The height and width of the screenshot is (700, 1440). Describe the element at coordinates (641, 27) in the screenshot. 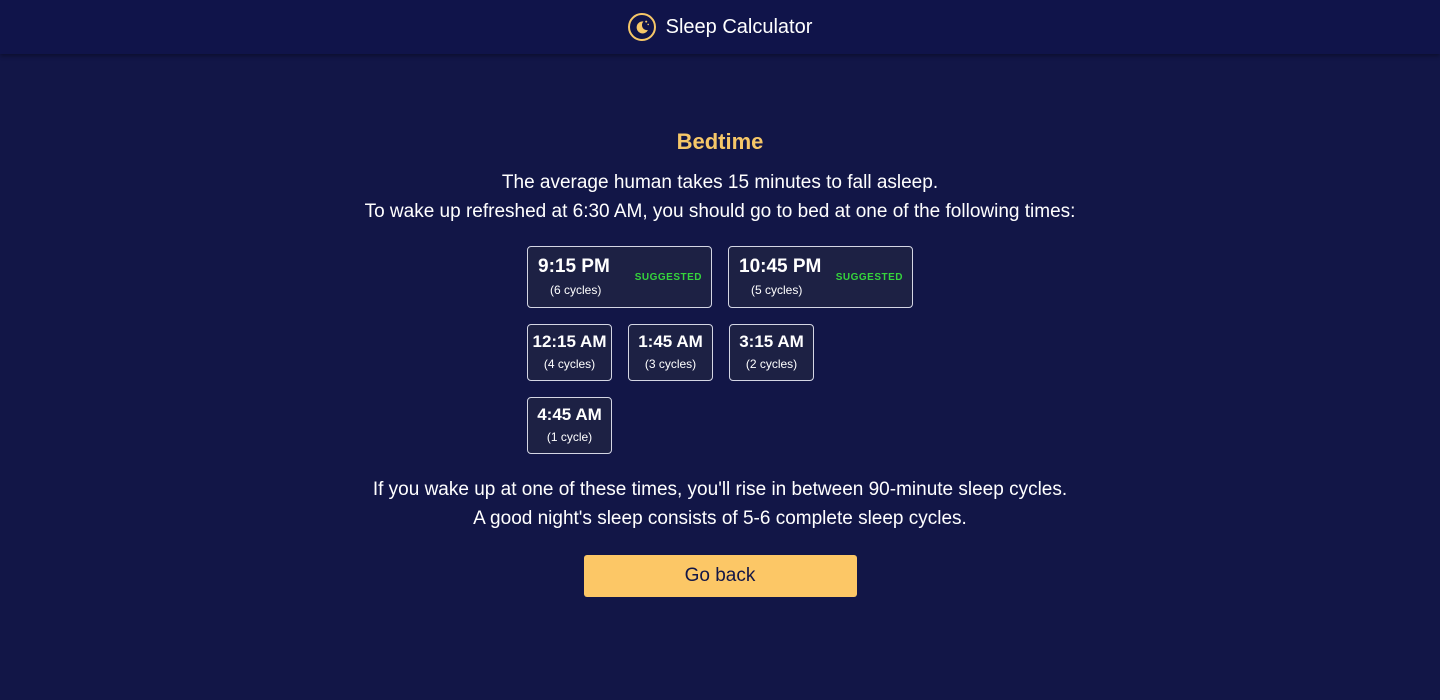

I see `moon-stars-icon` at that location.